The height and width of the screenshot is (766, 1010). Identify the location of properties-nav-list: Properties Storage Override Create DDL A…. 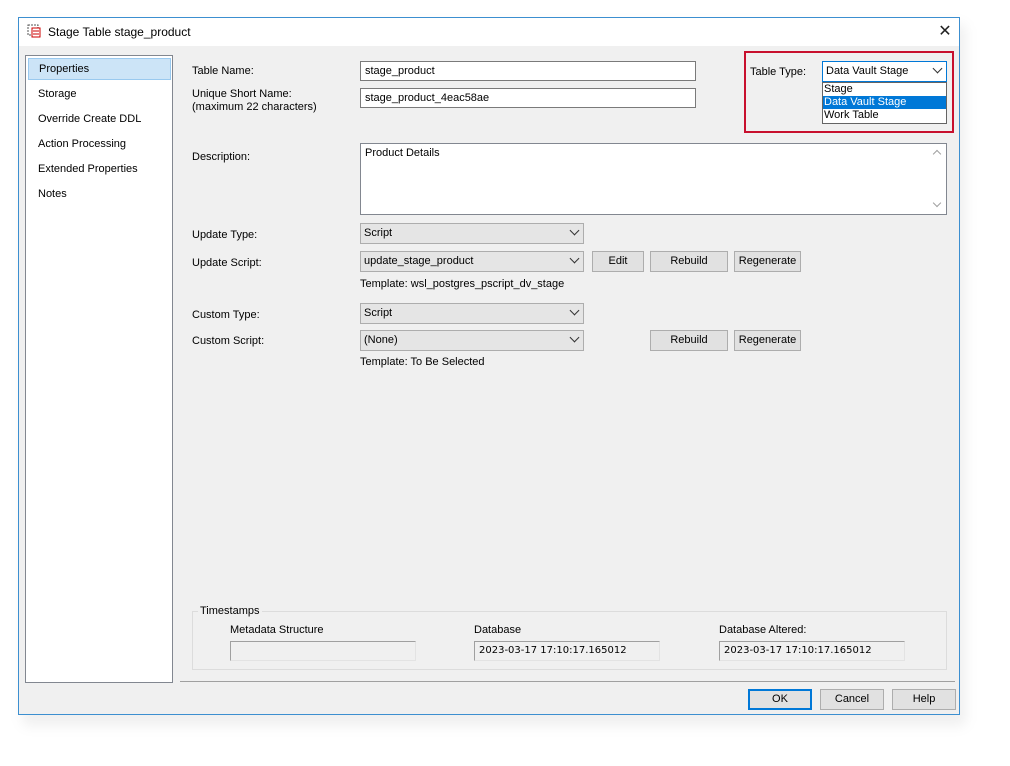
(99, 369).